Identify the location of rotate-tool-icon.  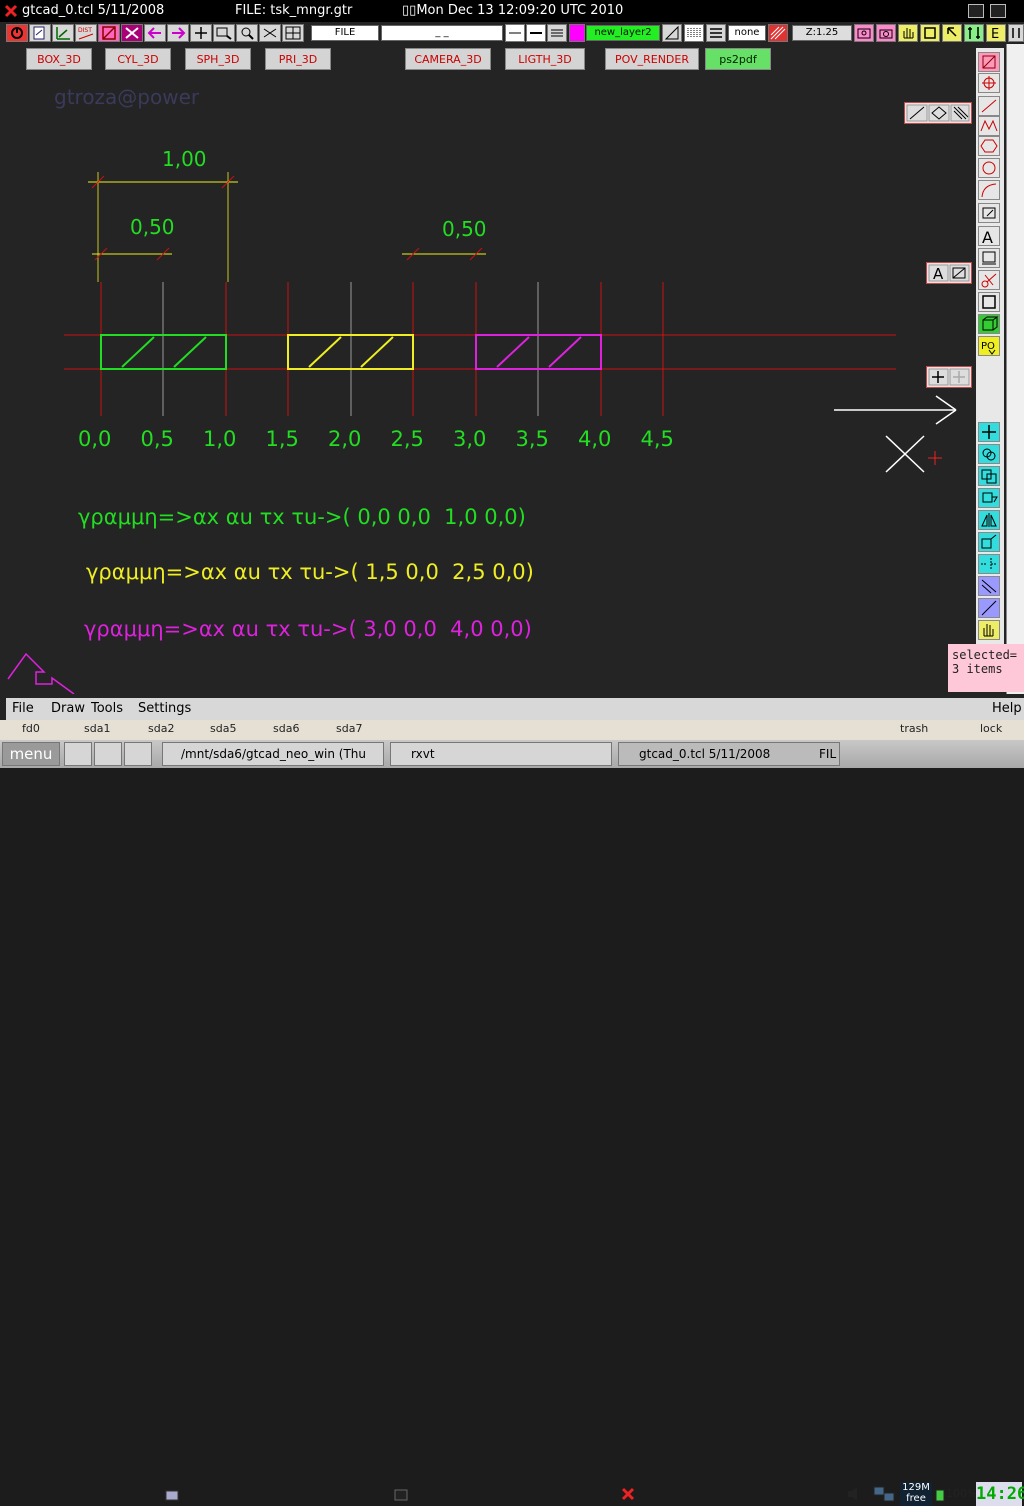
(989, 498).